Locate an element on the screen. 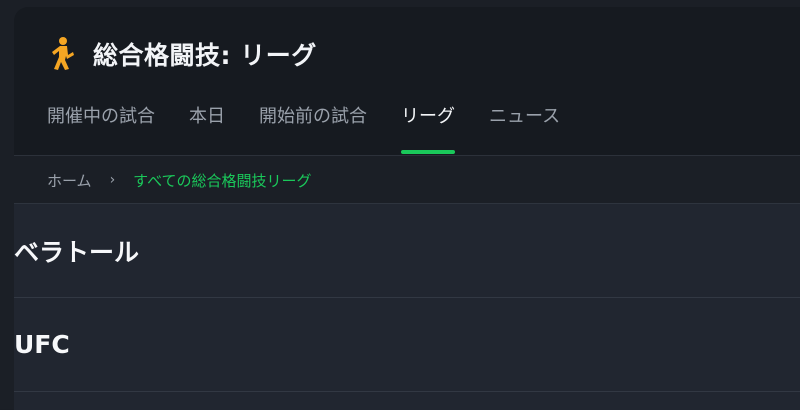  tab-bar: 開催中の試合 本日 開始前の試合 リーグ ニュース is located at coordinates (320, 126).